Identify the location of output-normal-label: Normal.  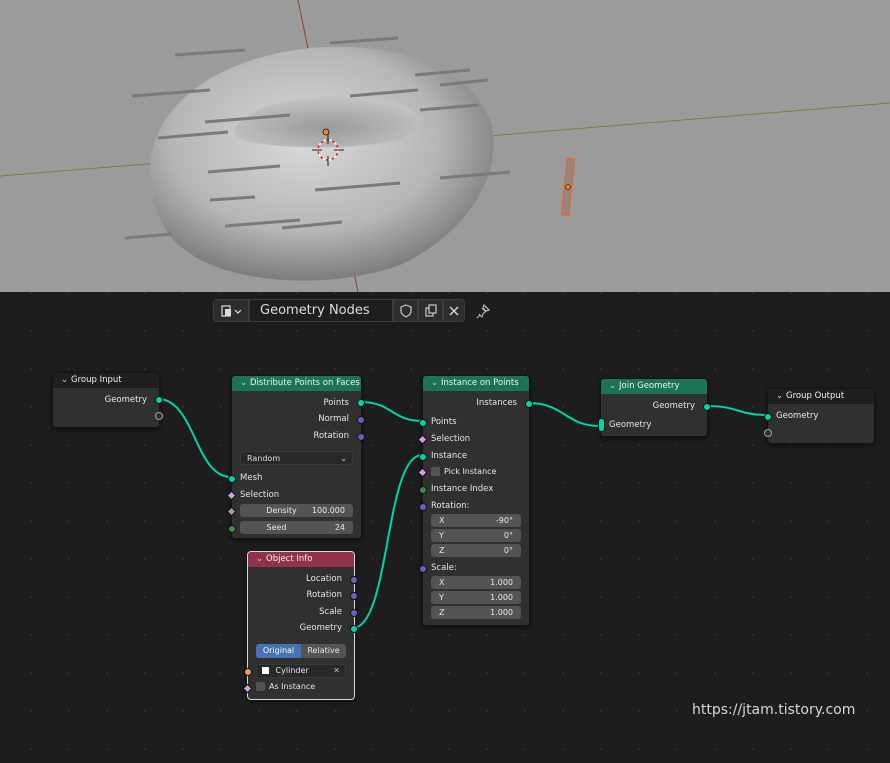
(333, 419).